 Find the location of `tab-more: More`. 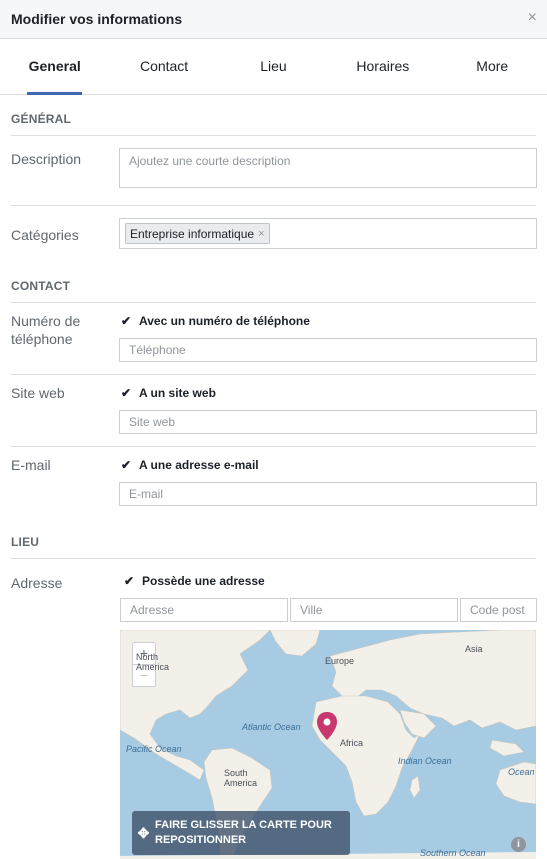

tab-more: More is located at coordinates (492, 66).